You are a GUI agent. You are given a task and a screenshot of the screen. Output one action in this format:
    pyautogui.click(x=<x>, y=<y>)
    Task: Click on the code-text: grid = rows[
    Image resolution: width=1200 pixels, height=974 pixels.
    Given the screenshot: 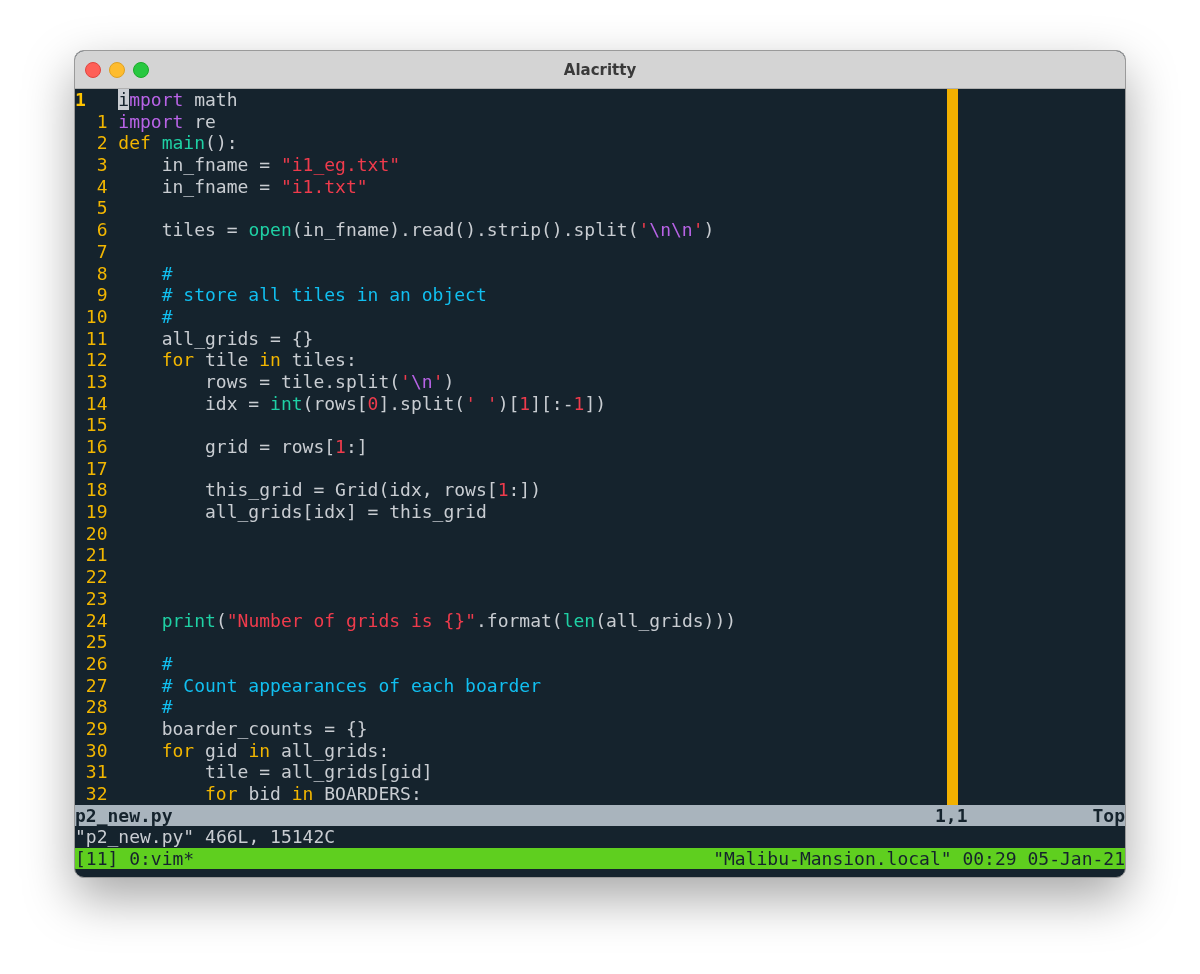 What is the action you would take?
    pyautogui.click(x=270, y=446)
    